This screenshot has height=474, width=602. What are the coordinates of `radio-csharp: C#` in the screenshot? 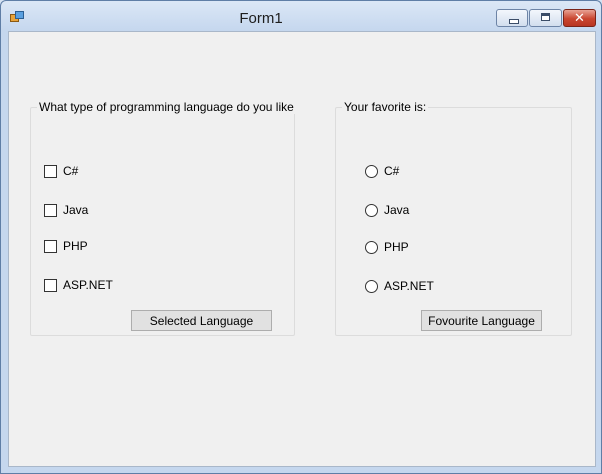 It's located at (382, 171).